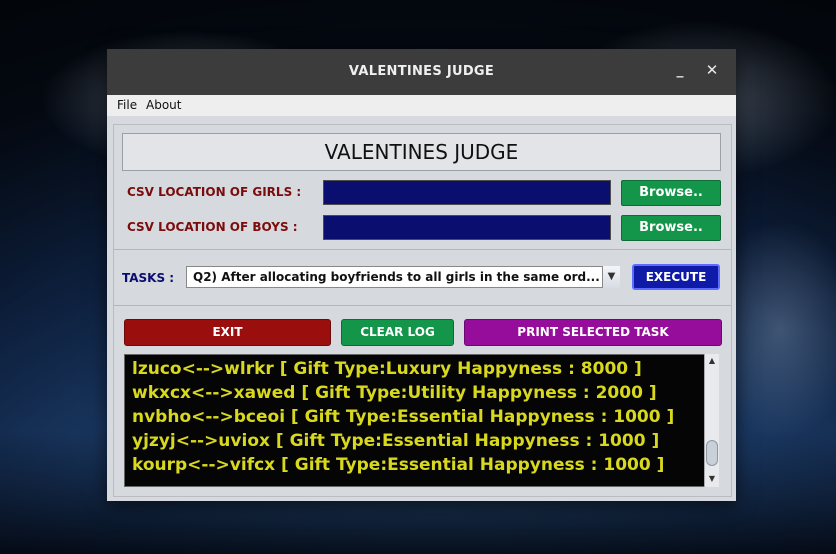 The width and height of the screenshot is (836, 554). Describe the element at coordinates (421, 105) in the screenshot. I see `menu-bar: File About` at that location.